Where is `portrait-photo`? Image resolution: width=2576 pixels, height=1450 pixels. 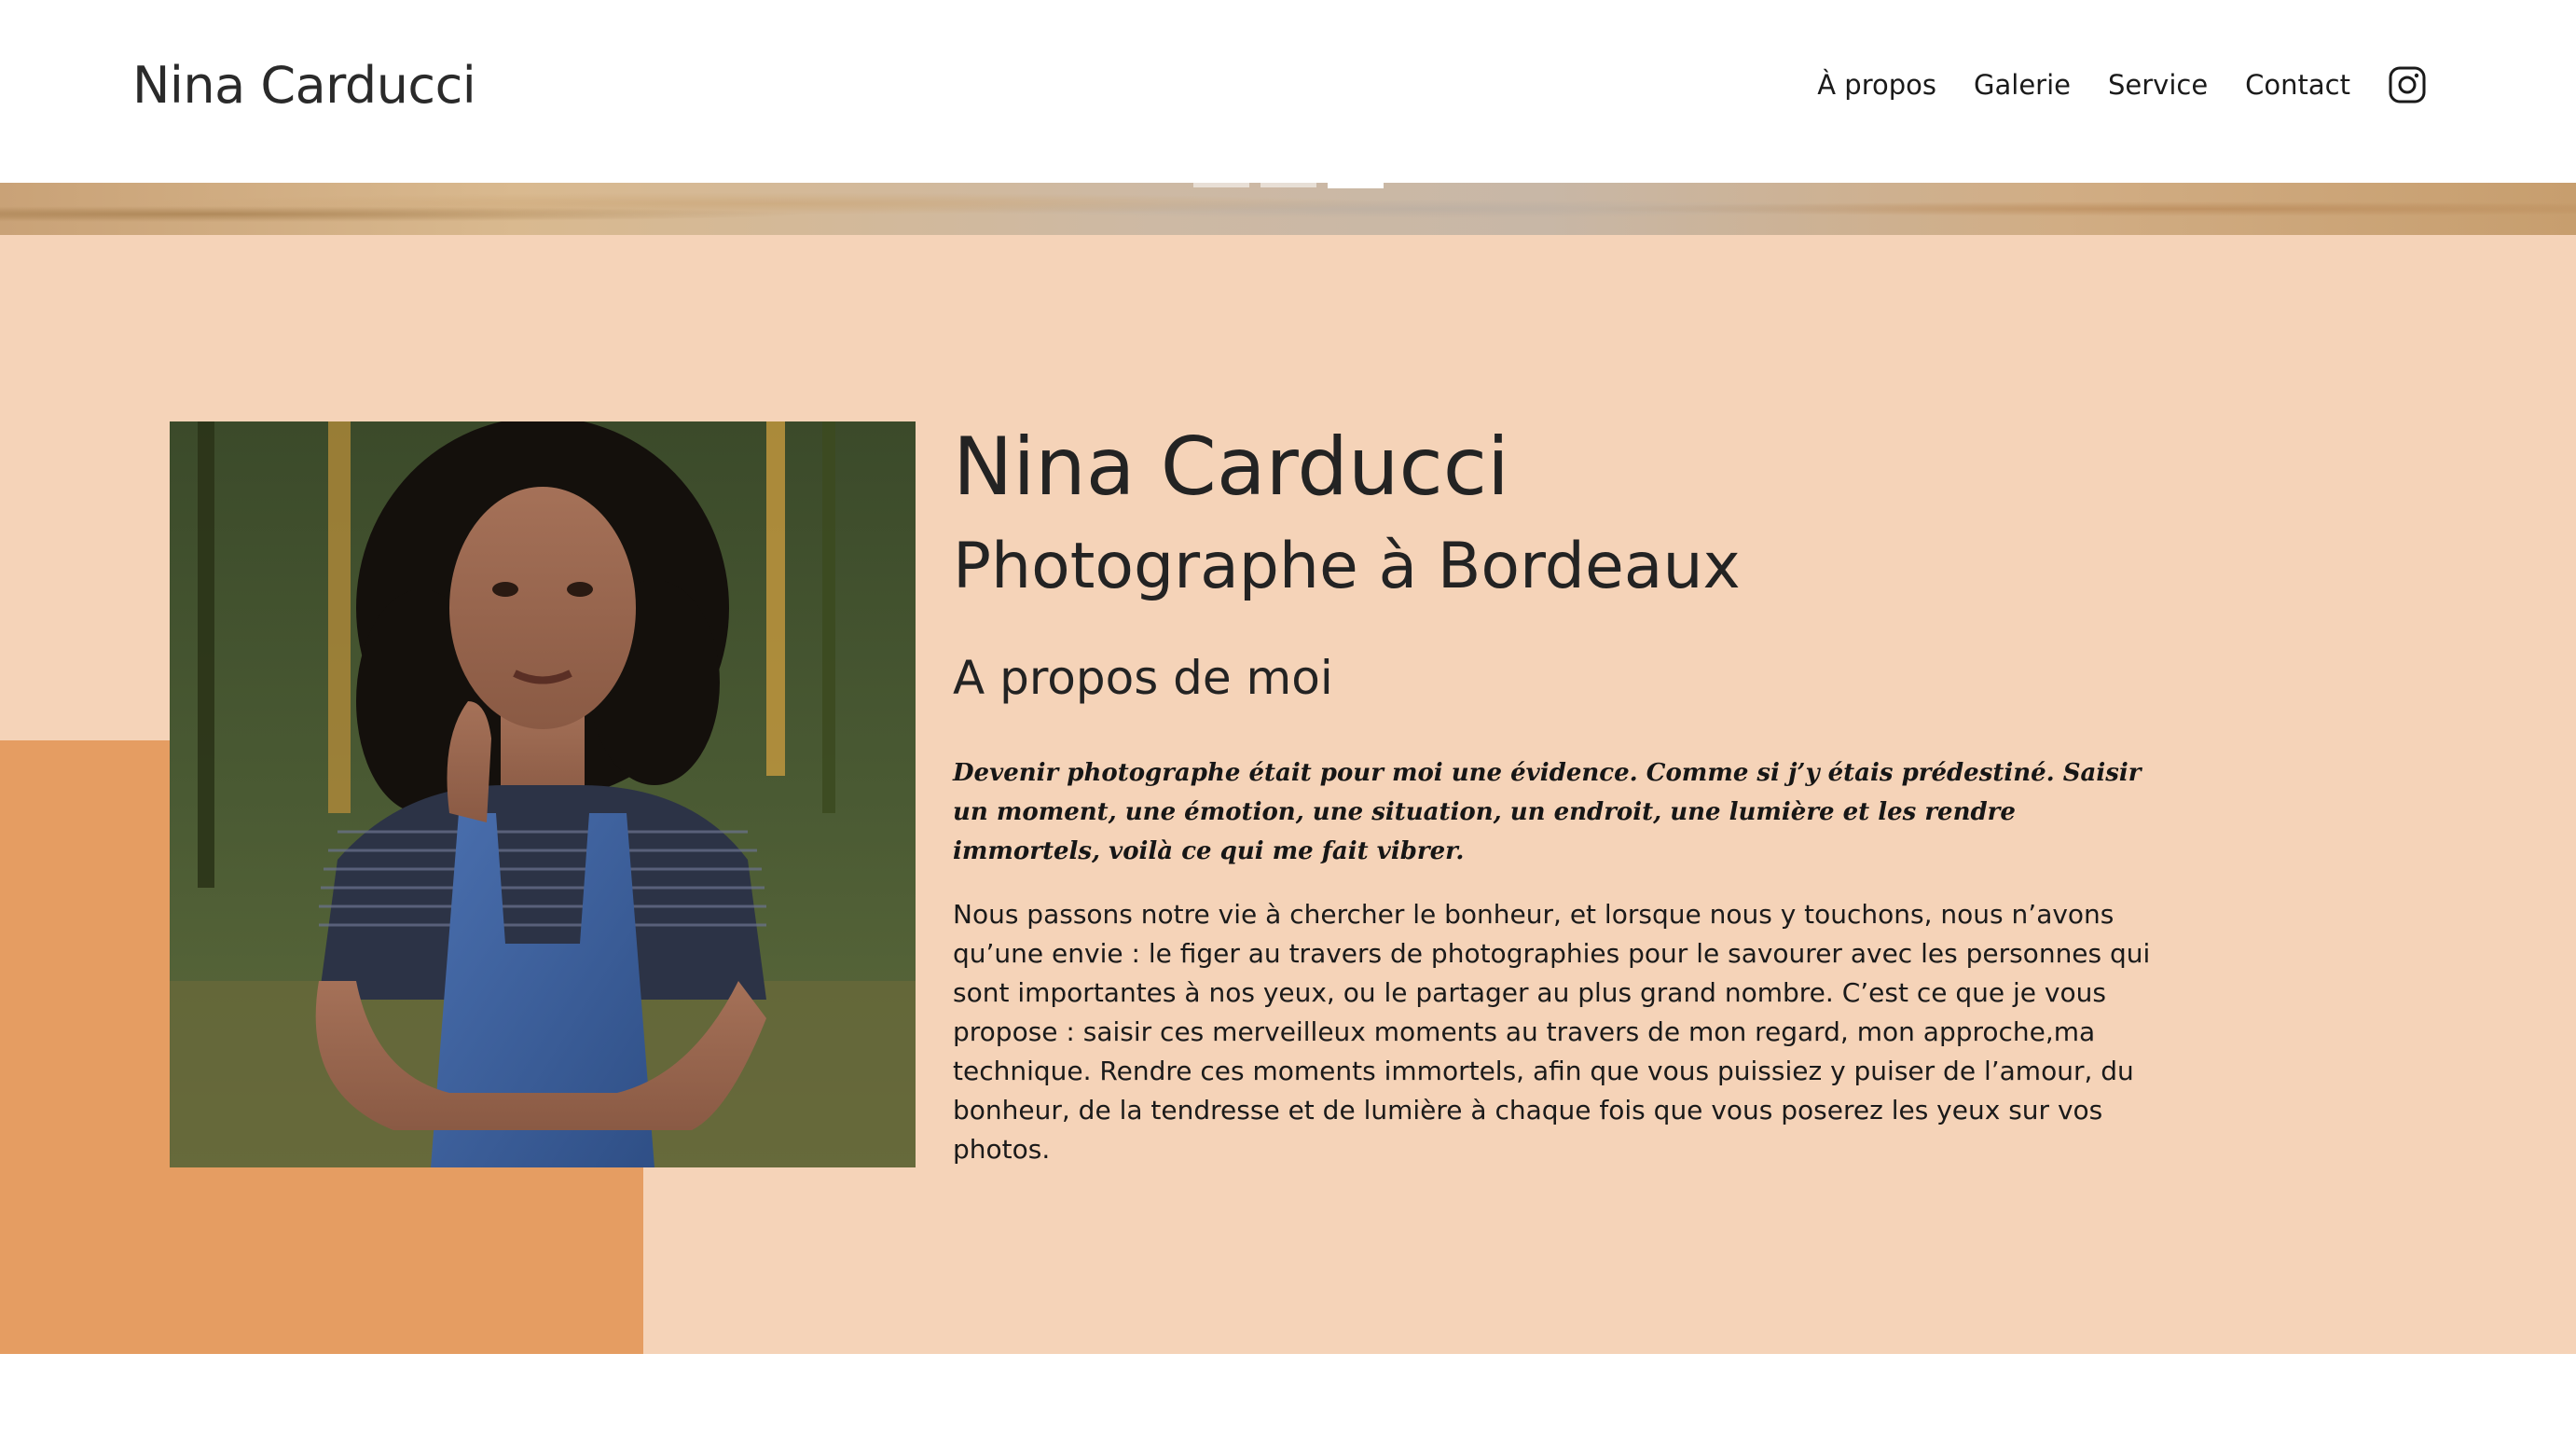
portrait-photo is located at coordinates (543, 794).